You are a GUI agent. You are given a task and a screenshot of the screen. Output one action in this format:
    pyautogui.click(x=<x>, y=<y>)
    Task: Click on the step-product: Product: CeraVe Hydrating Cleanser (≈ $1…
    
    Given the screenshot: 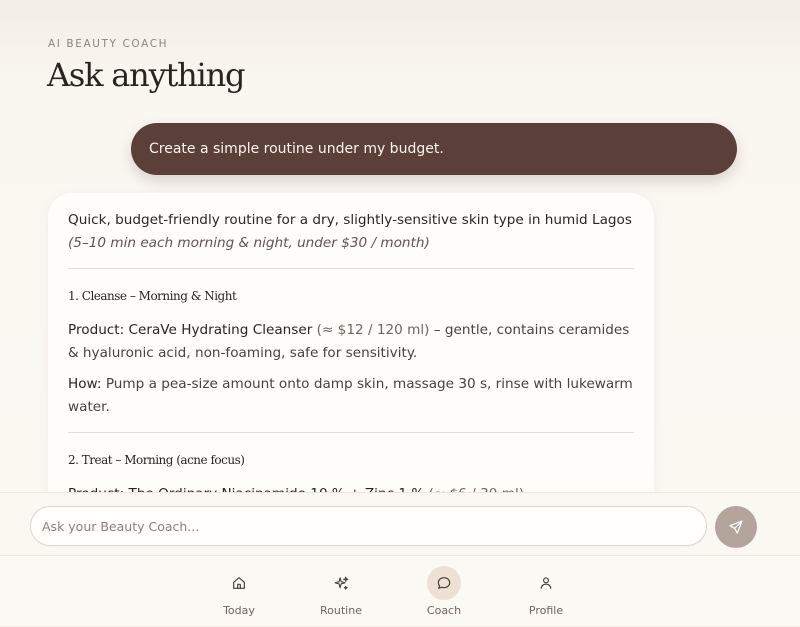 What is the action you would take?
    pyautogui.click(x=351, y=342)
    